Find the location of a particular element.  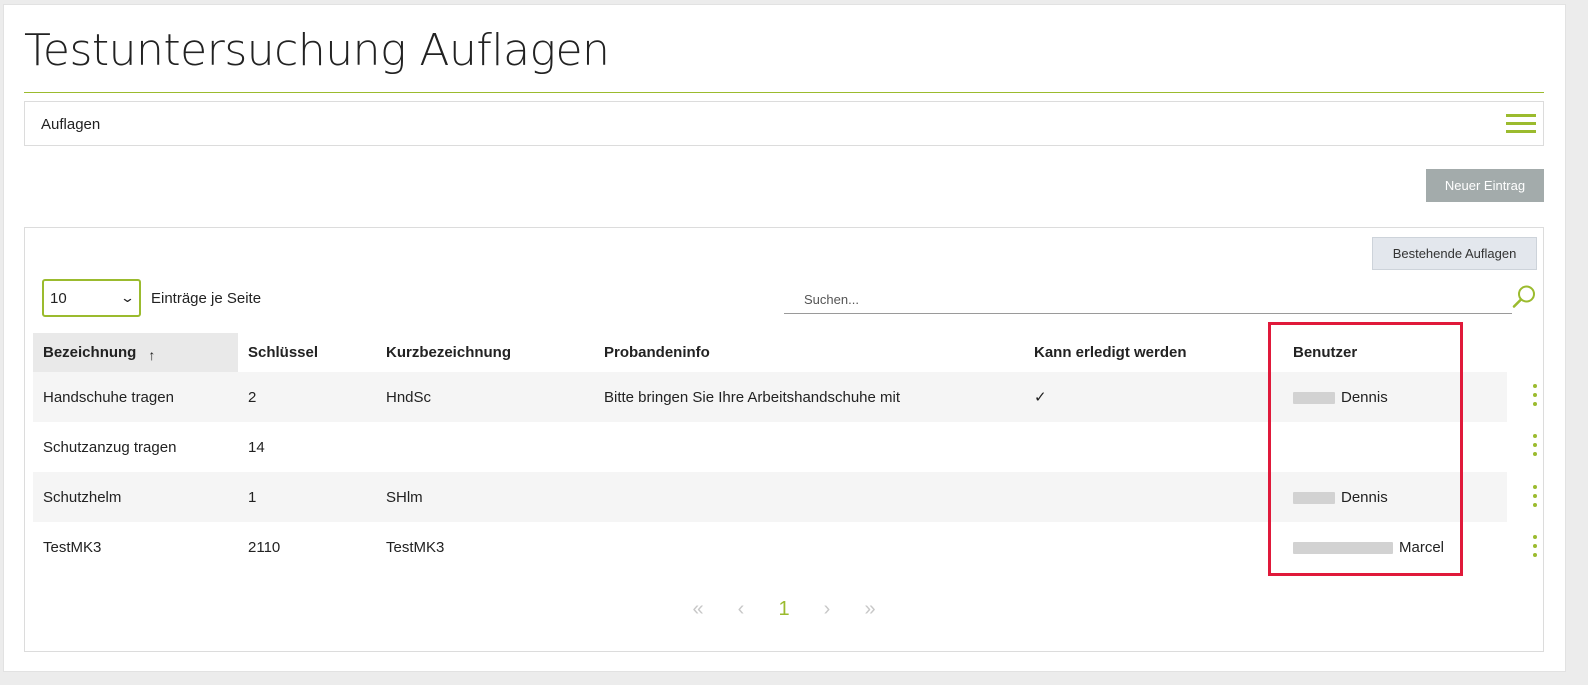

cell-bezeichnung: Schutzhelm is located at coordinates (135, 497).